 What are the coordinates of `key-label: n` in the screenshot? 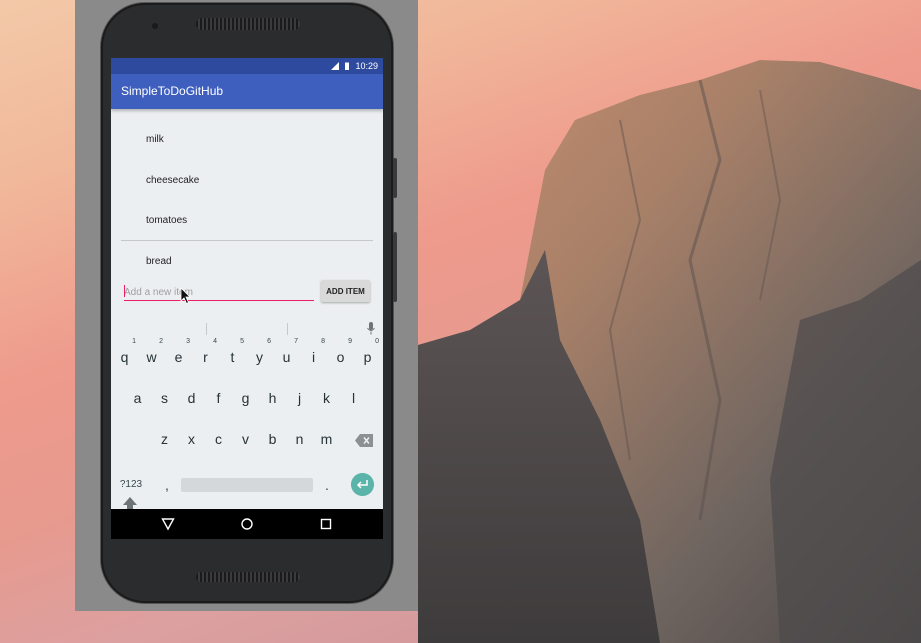 It's located at (299, 439).